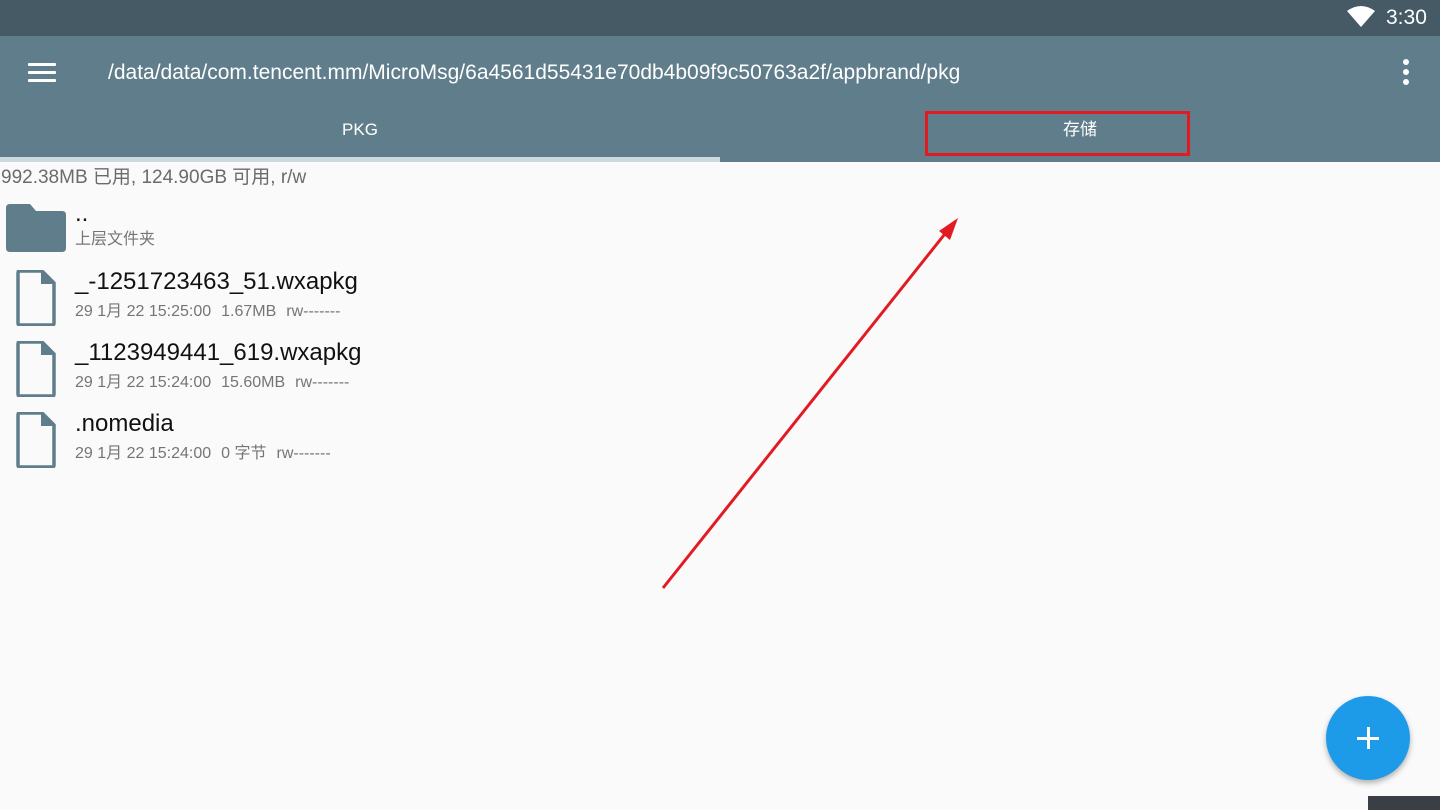 The width and height of the screenshot is (1440, 810). What do you see at coordinates (217, 383) in the screenshot?
I see `file-meta: 29 1月 22 15:24:00 15.60MB rw-------` at bounding box center [217, 383].